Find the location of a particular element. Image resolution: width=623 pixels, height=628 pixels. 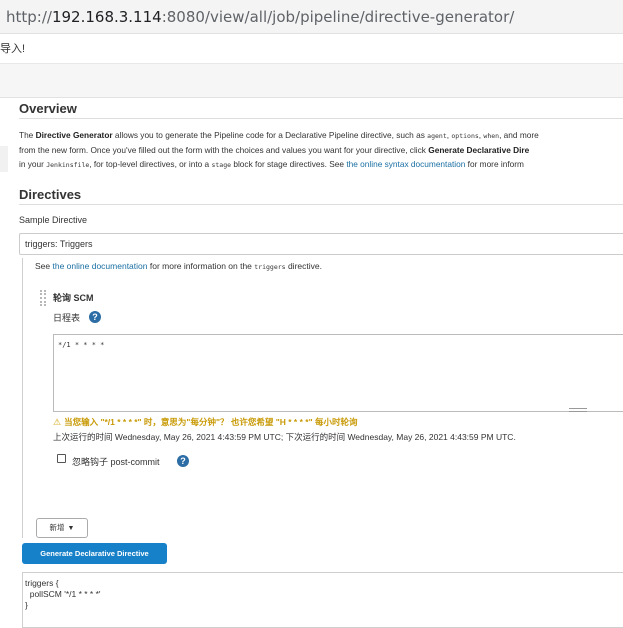

text: block for stage directives. See is located at coordinates (289, 164).